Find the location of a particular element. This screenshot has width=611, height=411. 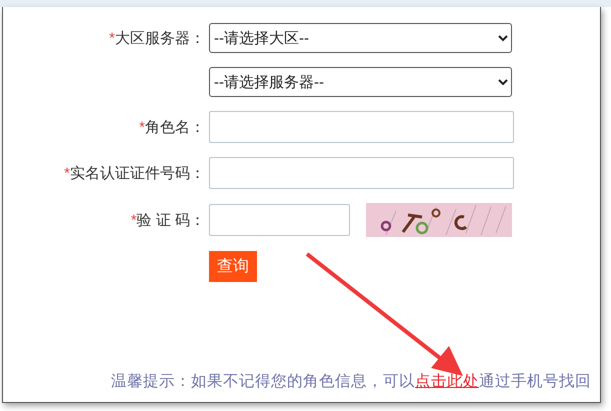

field-label: 验 证 码： is located at coordinates (170, 220).